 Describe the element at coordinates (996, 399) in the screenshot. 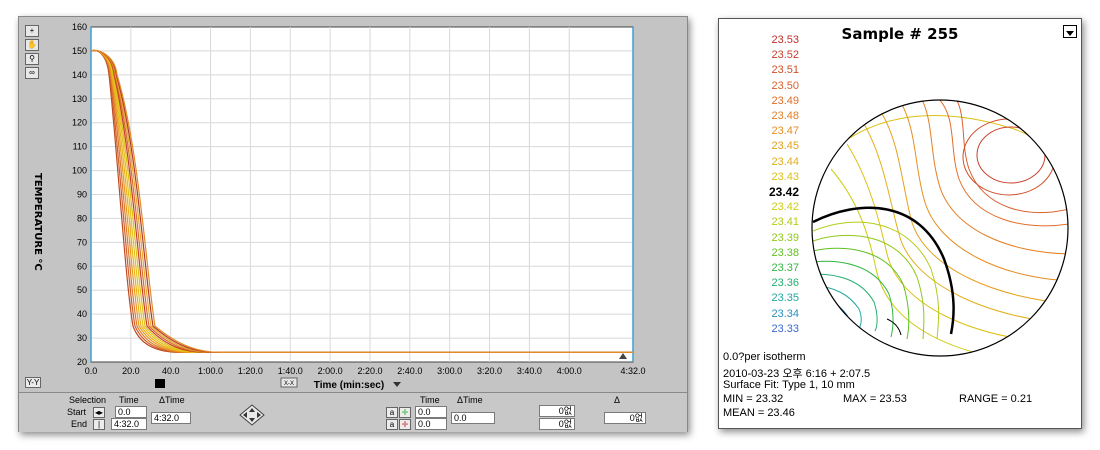

I see `range-value-text: RANGE = 0.21` at that location.